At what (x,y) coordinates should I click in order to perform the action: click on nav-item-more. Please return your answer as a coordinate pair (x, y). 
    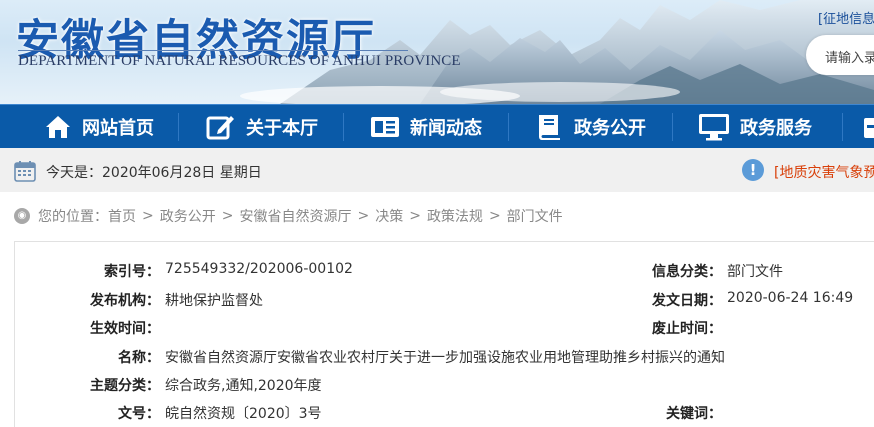
    Looking at the image, I should click on (868, 127).